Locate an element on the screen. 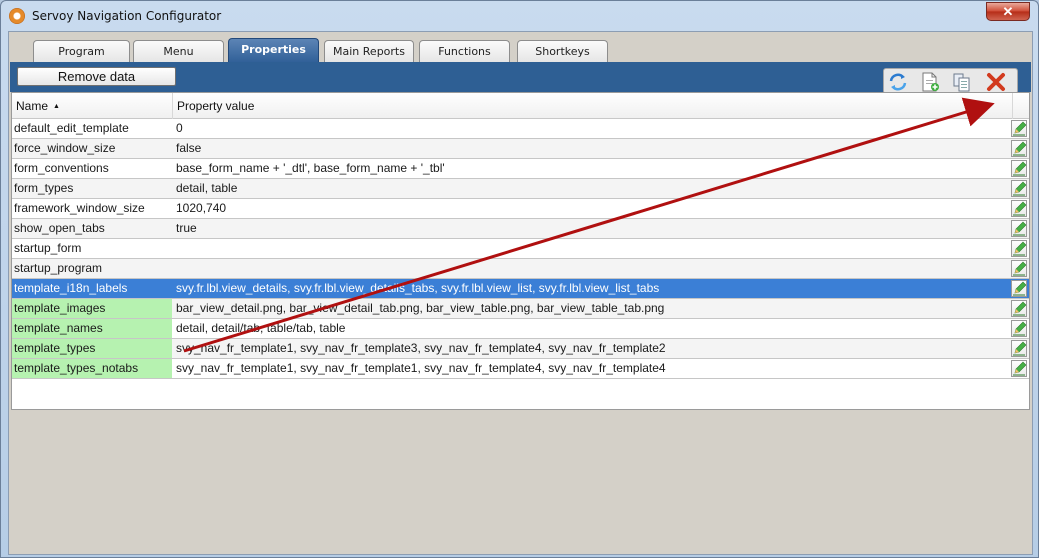 The width and height of the screenshot is (1039, 558). table-row: show_open_tabs true is located at coordinates (520, 229).